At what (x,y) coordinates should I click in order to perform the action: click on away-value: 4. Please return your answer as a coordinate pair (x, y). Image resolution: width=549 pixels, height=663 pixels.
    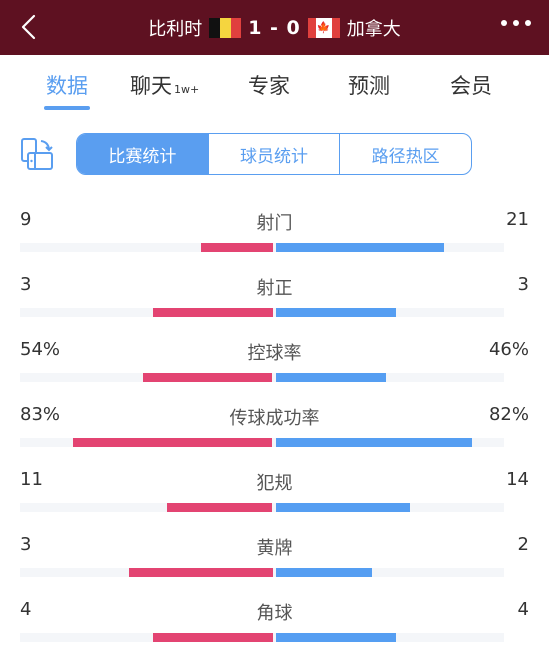
    Looking at the image, I should click on (523, 609).